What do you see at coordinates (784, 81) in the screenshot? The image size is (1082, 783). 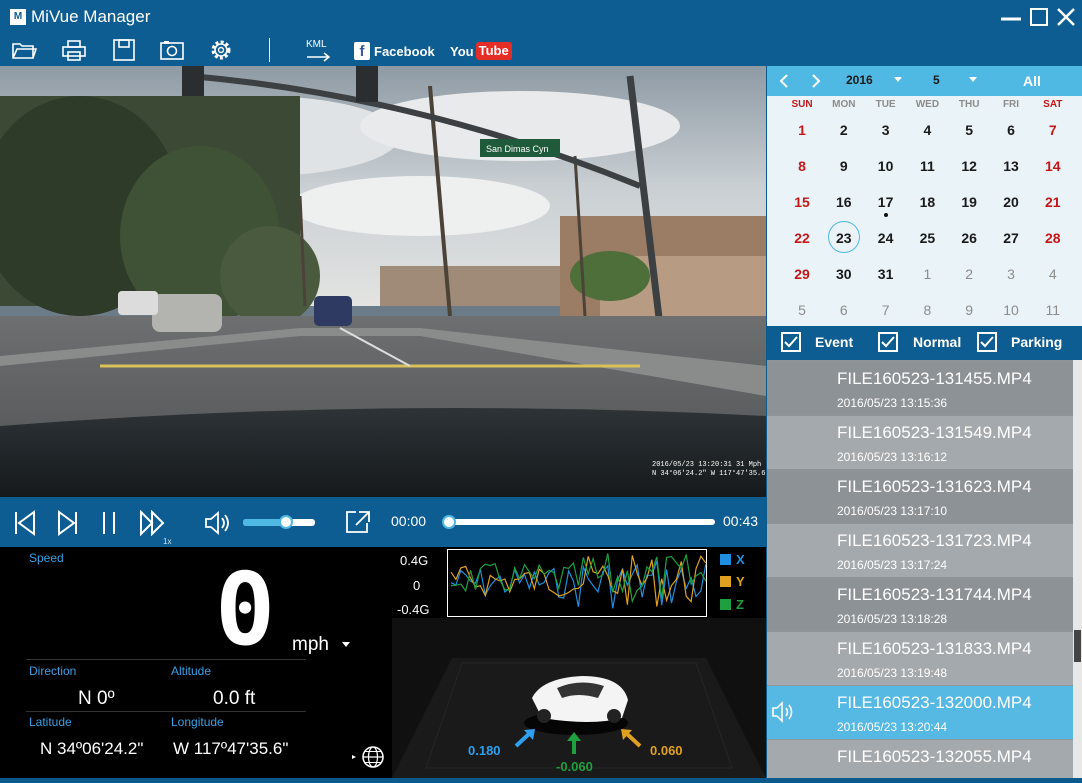 I see `prev-month-icon` at bounding box center [784, 81].